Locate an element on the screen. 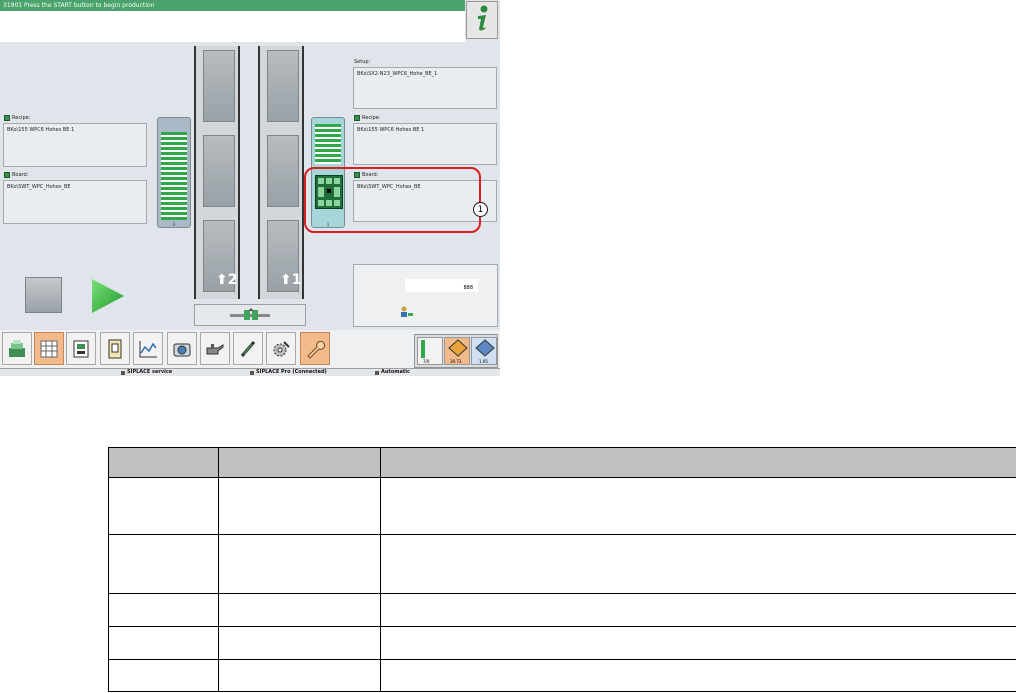 Image resolution: width=1016 pixels, height=693 pixels. info-icon is located at coordinates (482, 20).